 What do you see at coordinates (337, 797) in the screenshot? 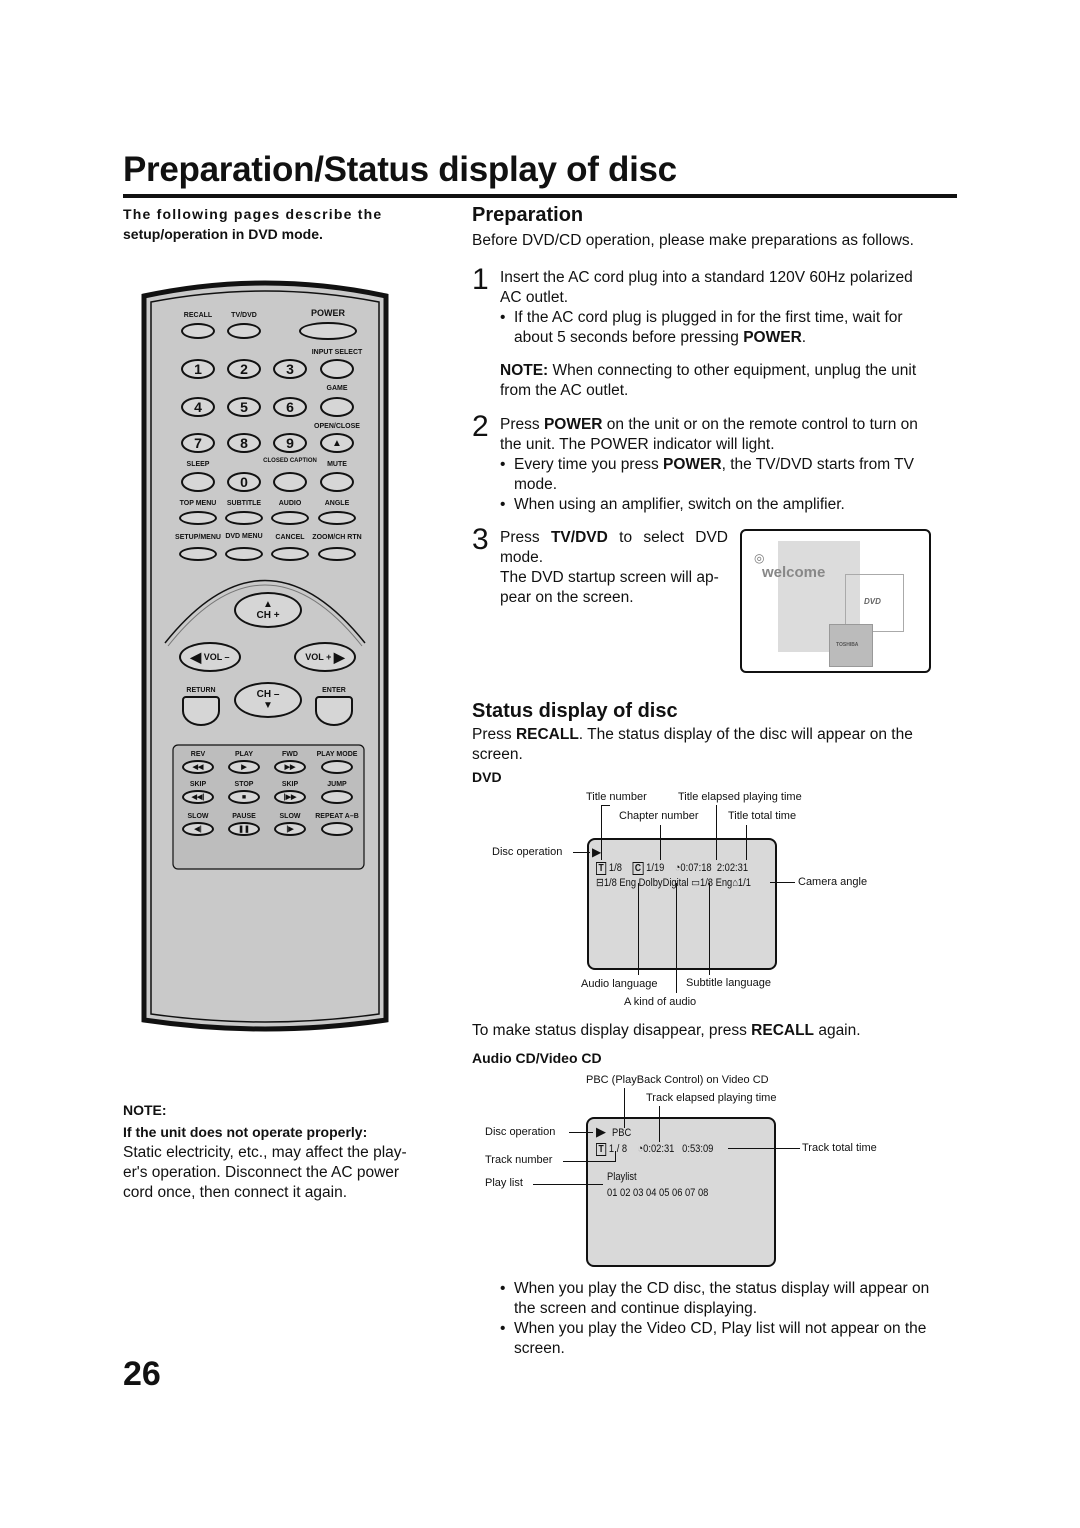
I see `jump-button` at bounding box center [337, 797].